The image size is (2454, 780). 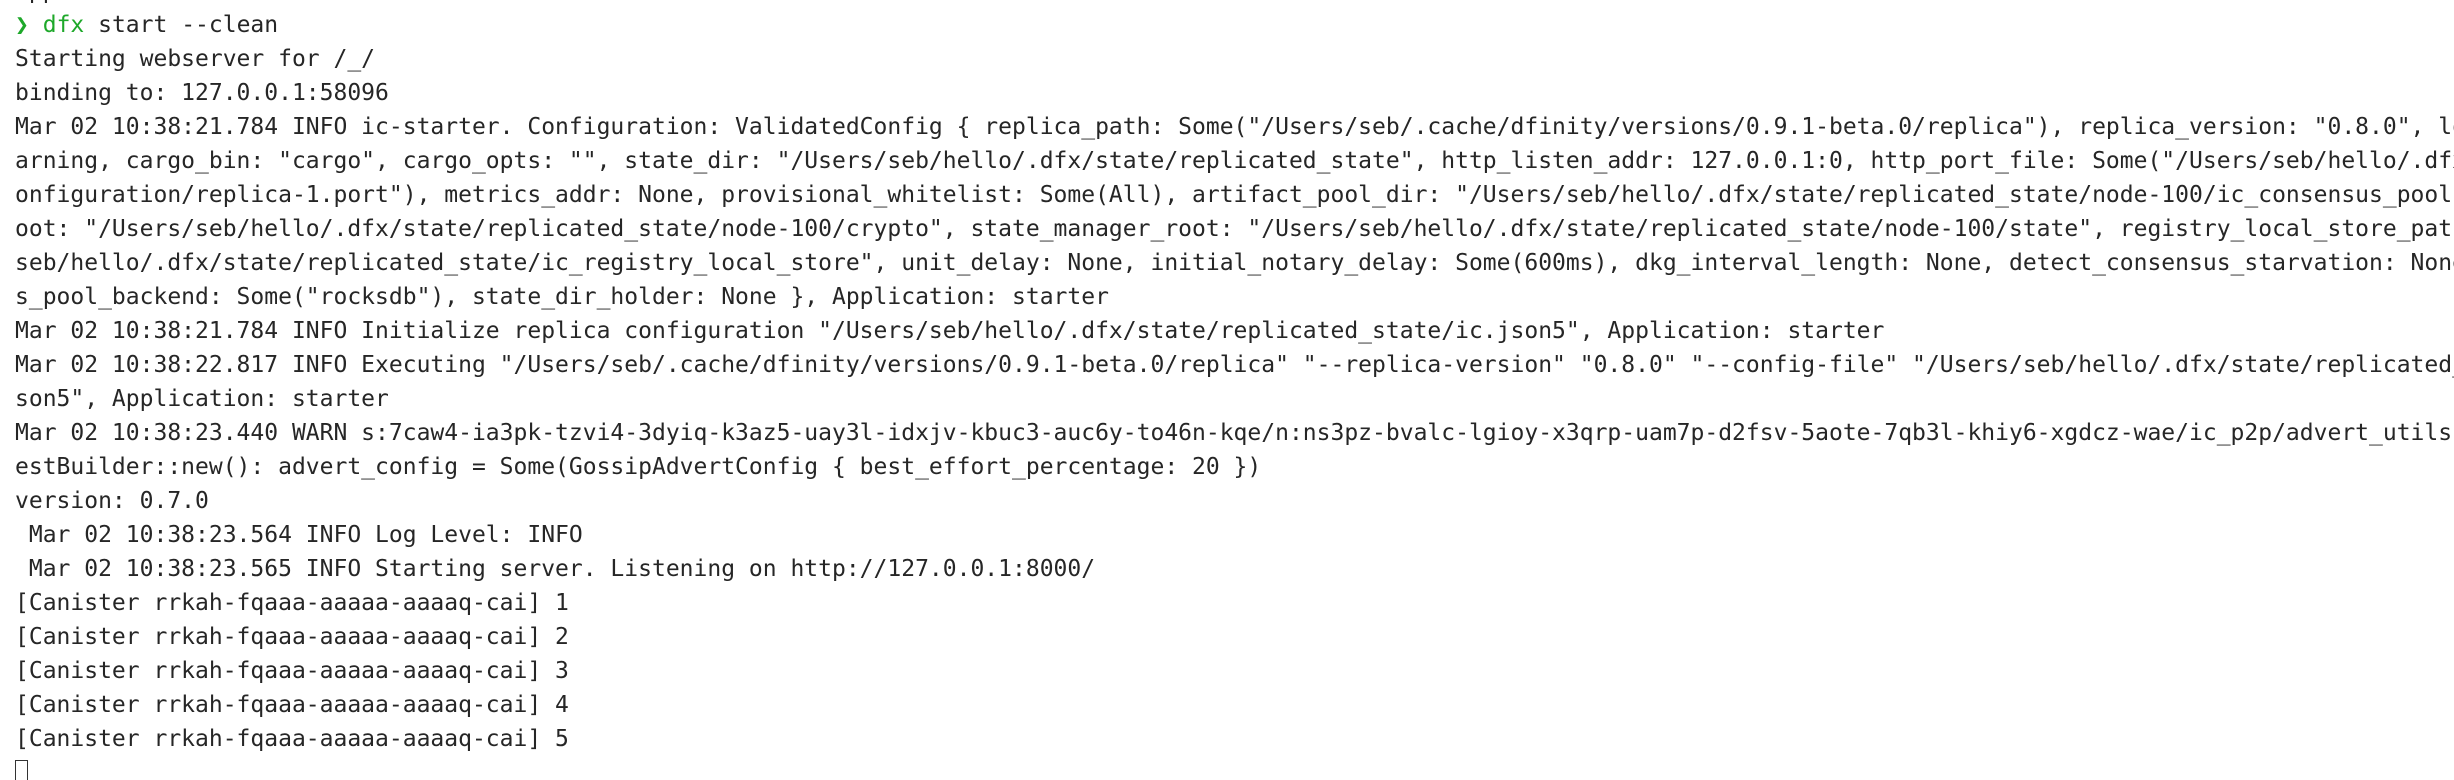 What do you see at coordinates (195, 59) in the screenshot?
I see `output-line: Starting webserver for /_/` at bounding box center [195, 59].